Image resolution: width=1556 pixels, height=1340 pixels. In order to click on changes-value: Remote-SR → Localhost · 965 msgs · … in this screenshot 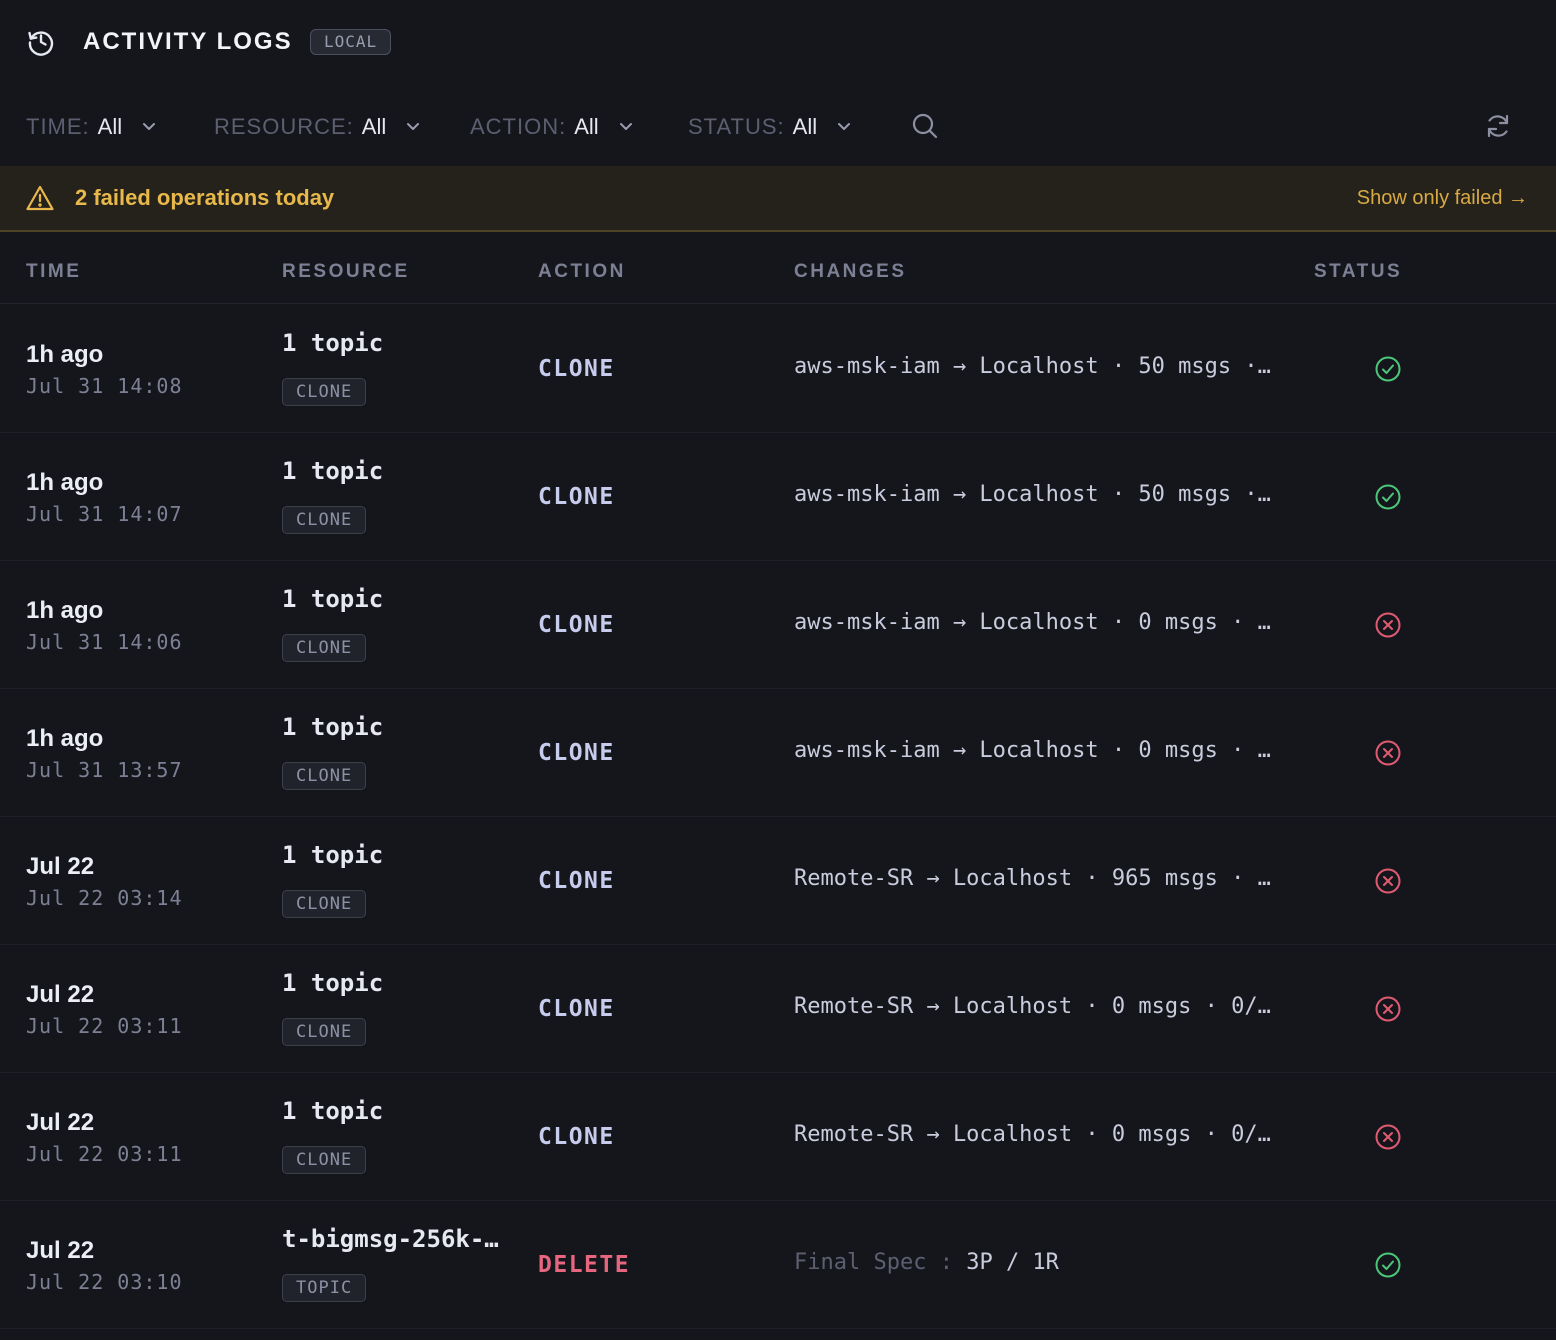, I will do `click(1032, 878)`.